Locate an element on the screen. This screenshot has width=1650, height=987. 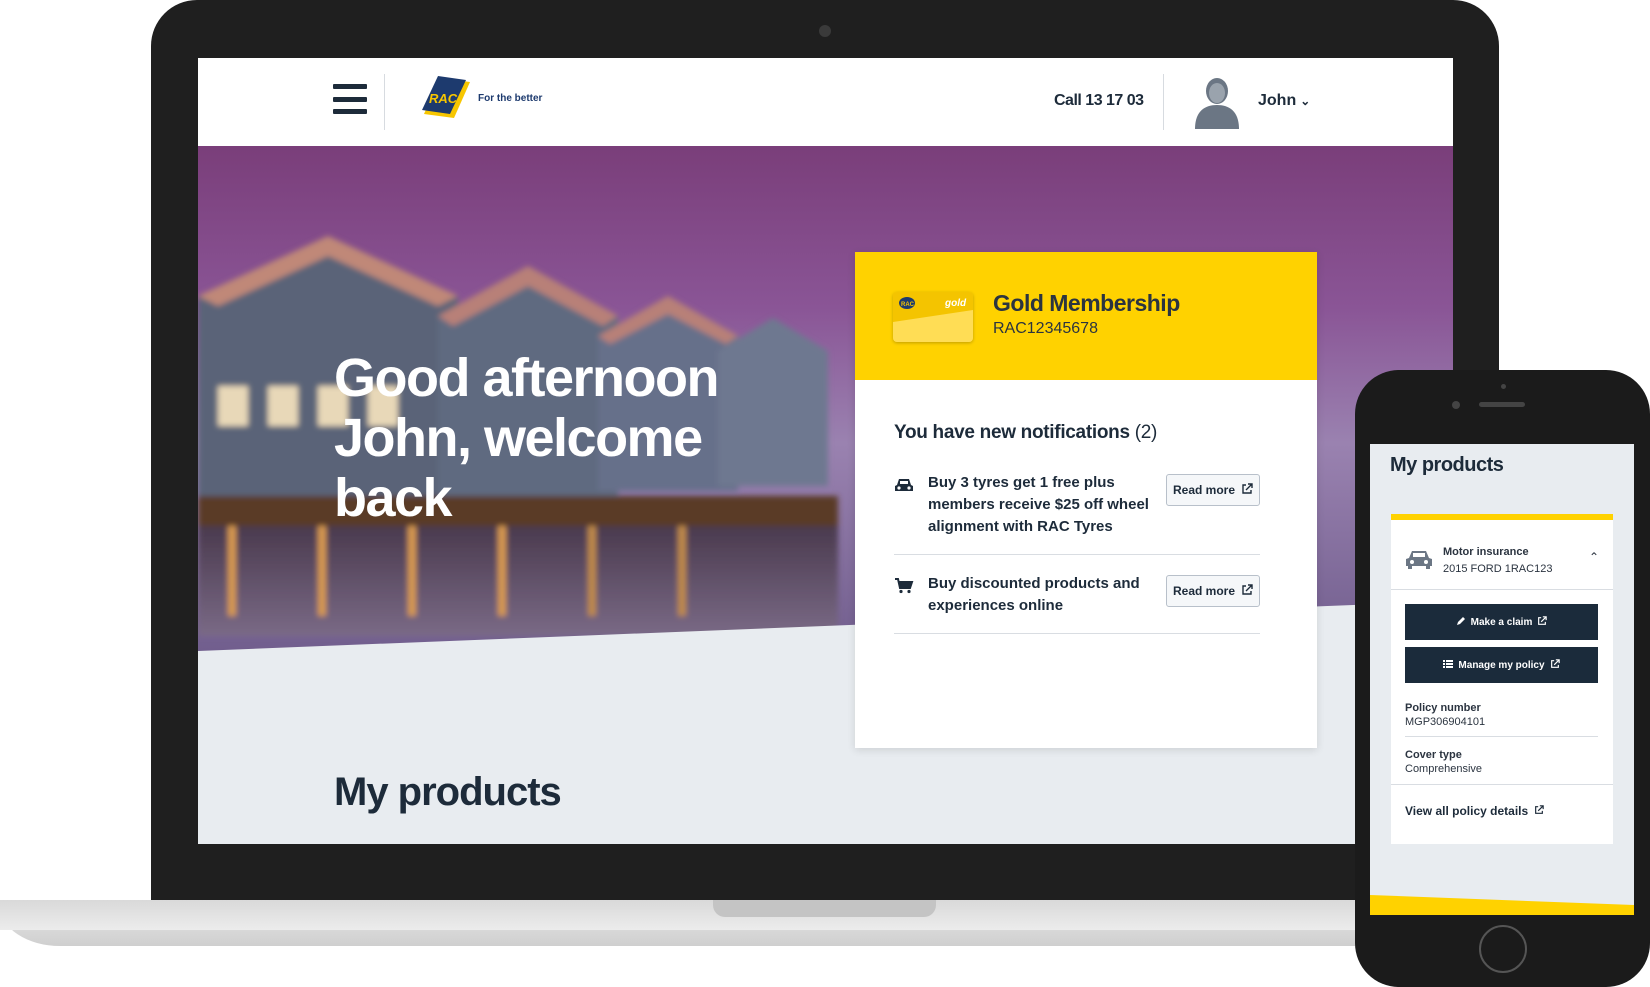
list-icon is located at coordinates (1448, 665).